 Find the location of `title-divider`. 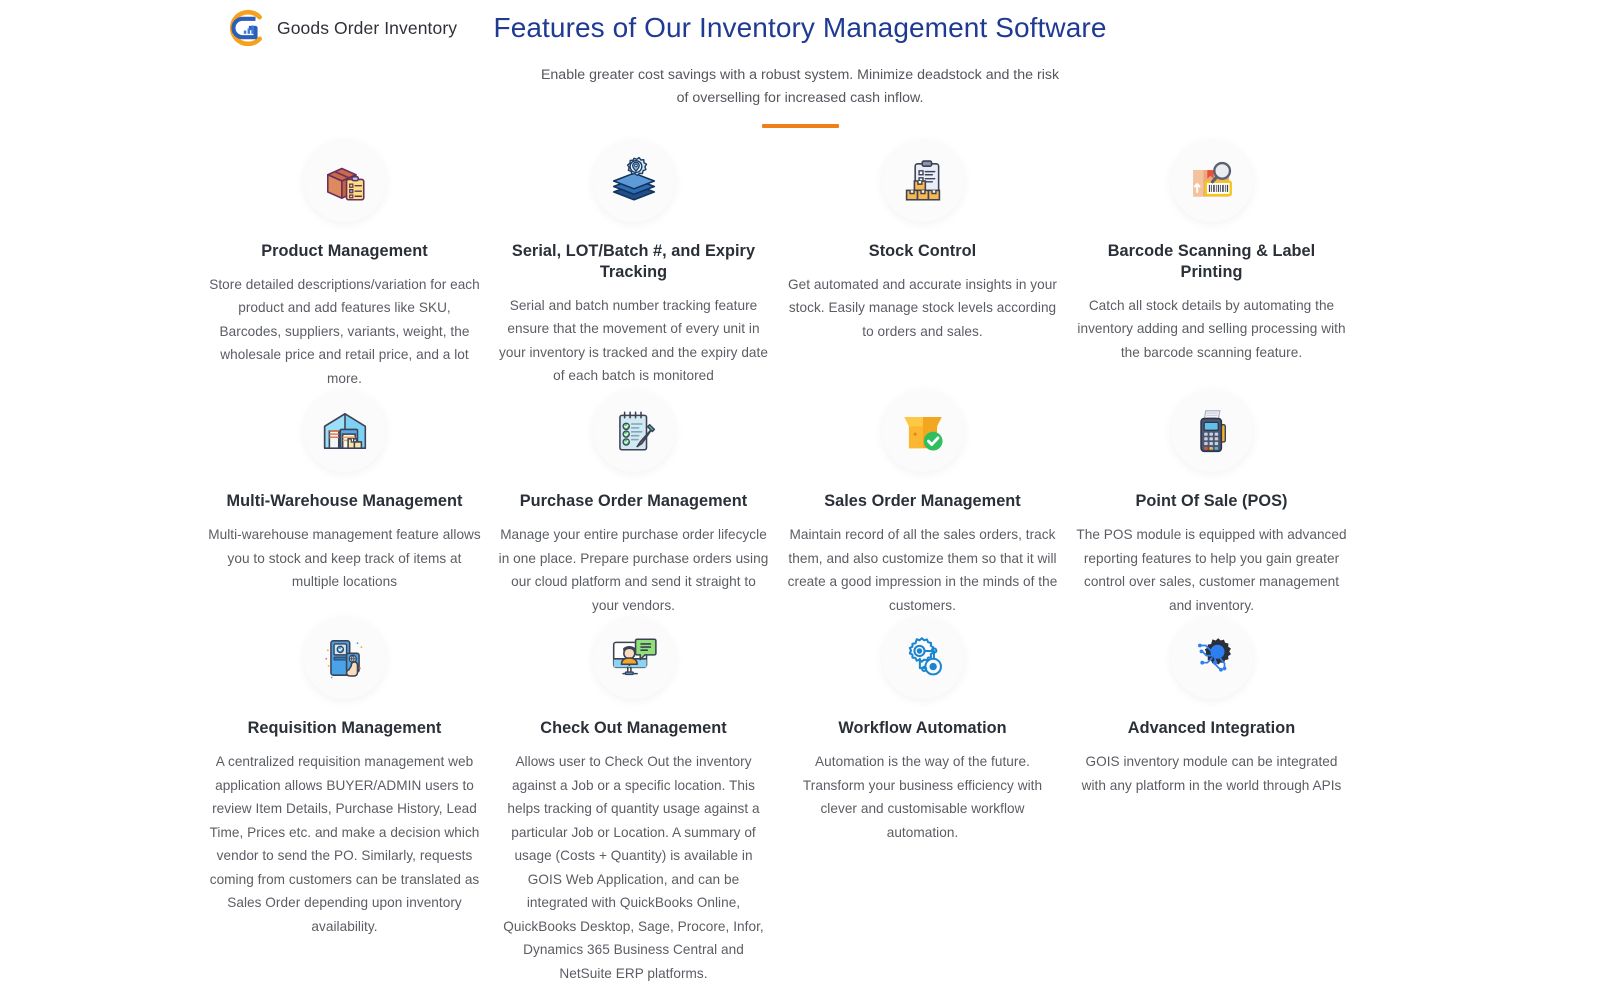

title-divider is located at coordinates (800, 126).